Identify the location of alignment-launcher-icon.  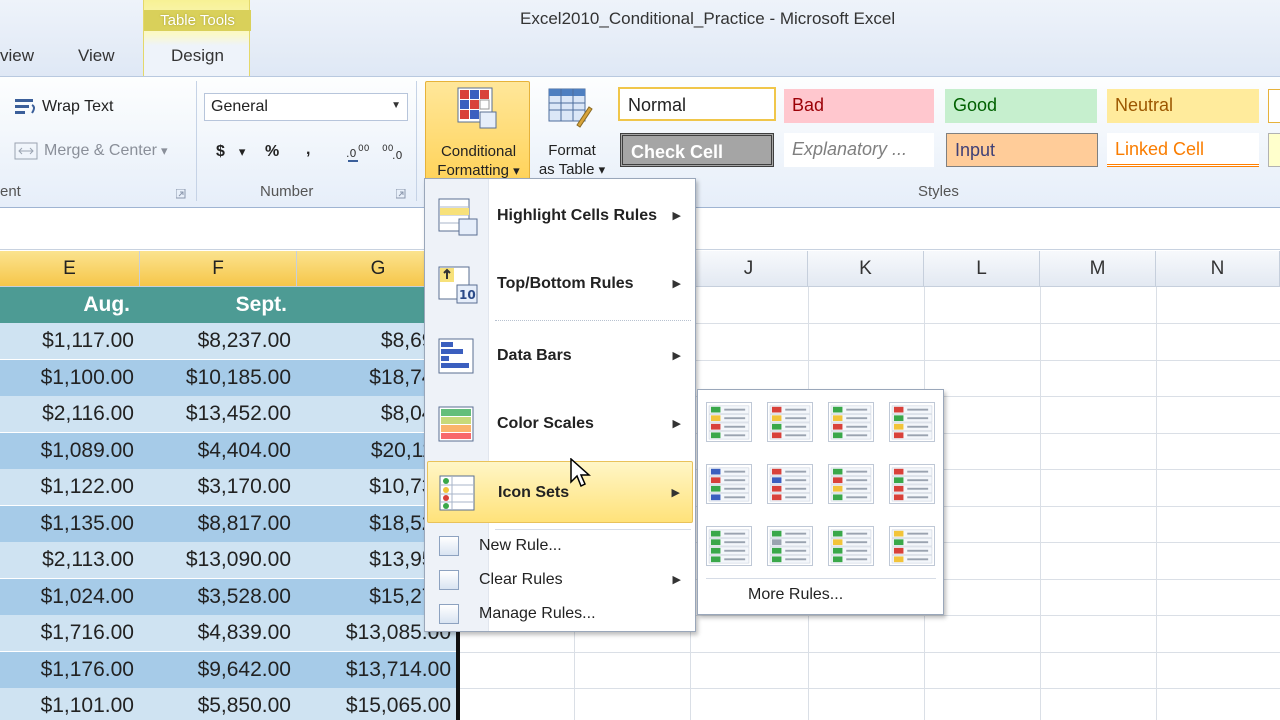
(181, 194).